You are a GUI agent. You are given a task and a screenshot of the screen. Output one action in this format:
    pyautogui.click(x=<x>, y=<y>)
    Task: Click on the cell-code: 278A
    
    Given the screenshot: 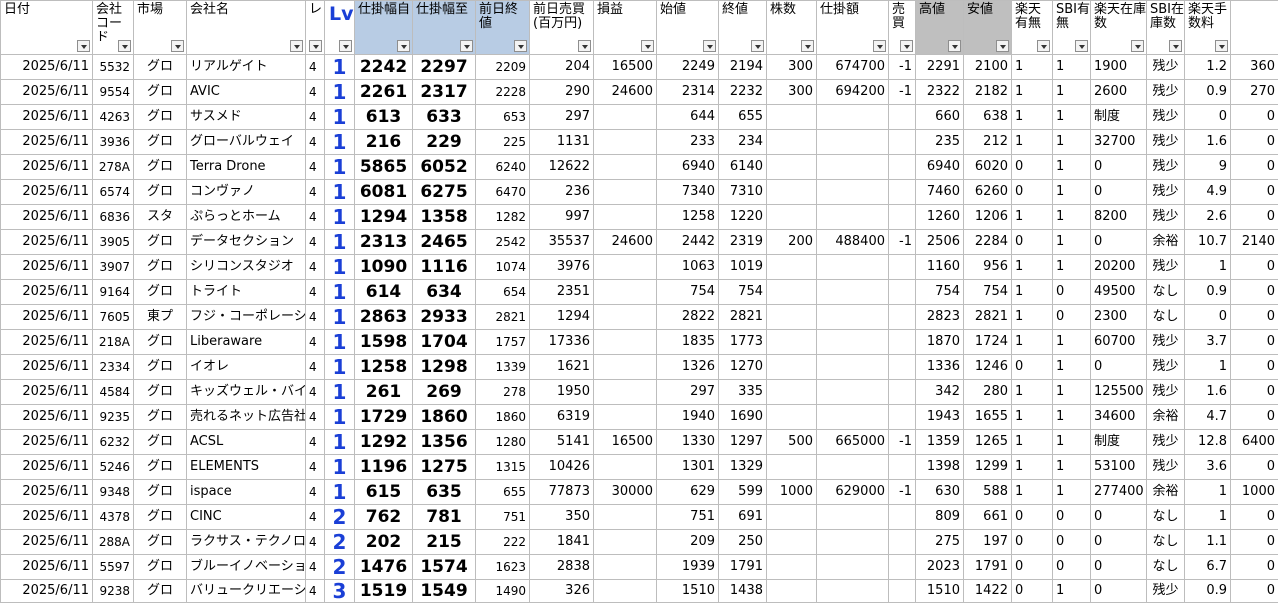 What is the action you would take?
    pyautogui.click(x=113, y=167)
    